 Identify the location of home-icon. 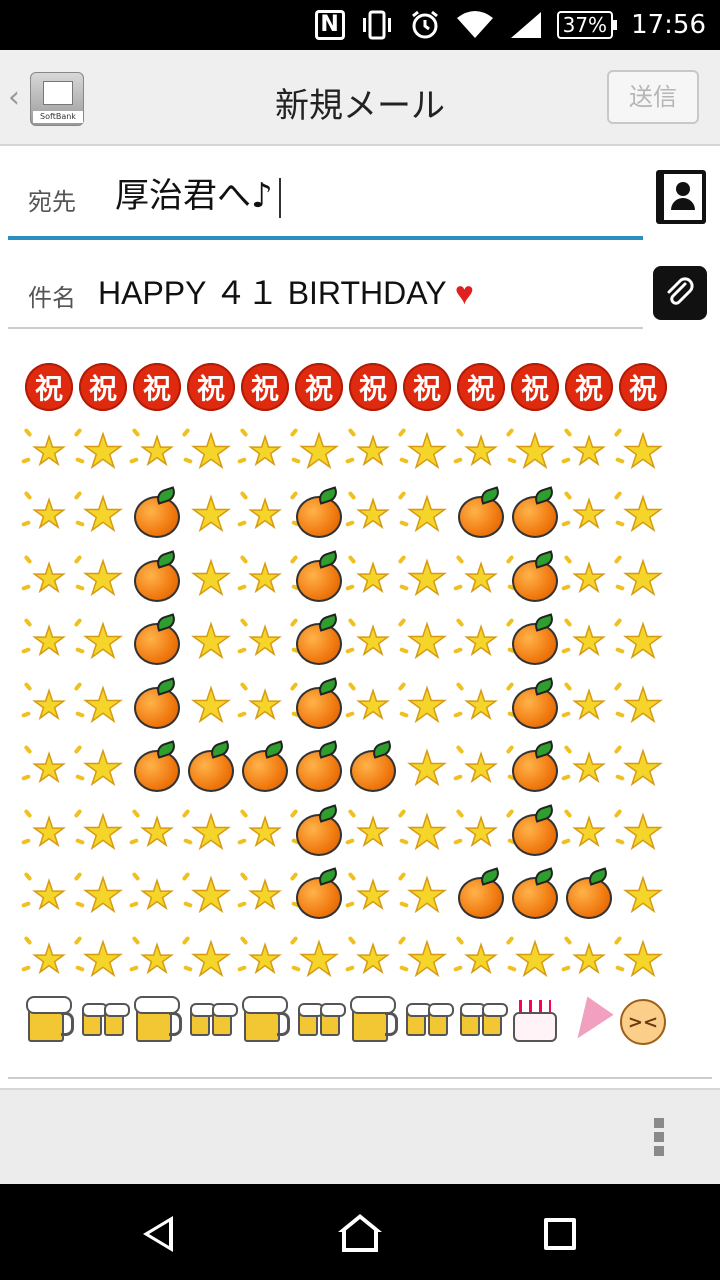
(360, 1234).